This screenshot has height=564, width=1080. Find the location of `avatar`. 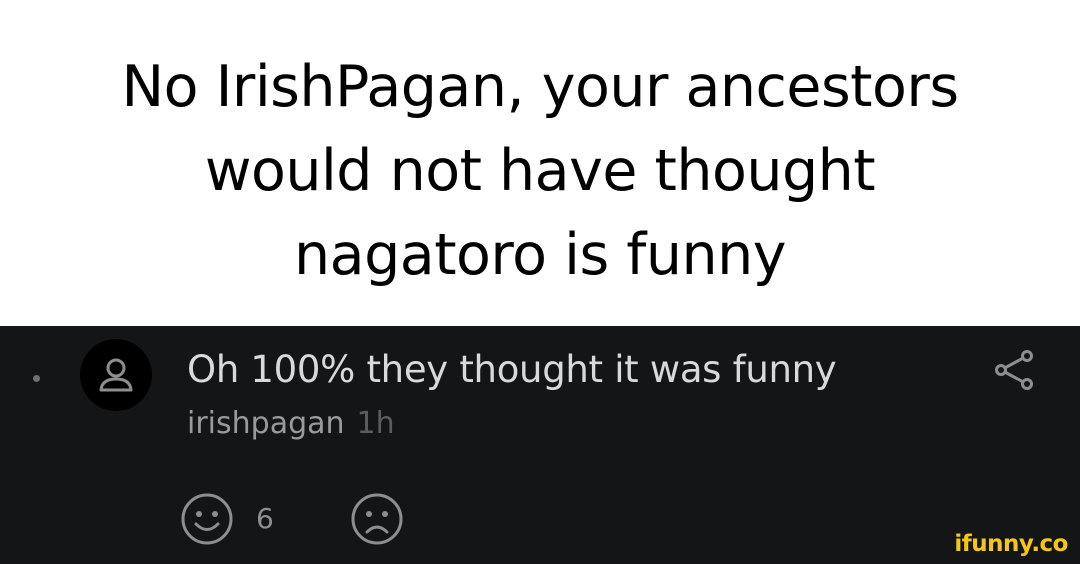

avatar is located at coordinates (116, 375).